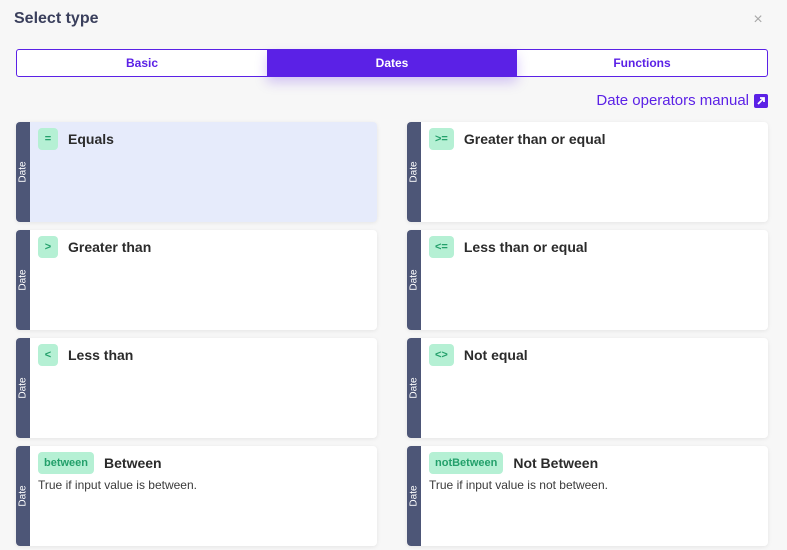  I want to click on operator-name: Between, so click(133, 463).